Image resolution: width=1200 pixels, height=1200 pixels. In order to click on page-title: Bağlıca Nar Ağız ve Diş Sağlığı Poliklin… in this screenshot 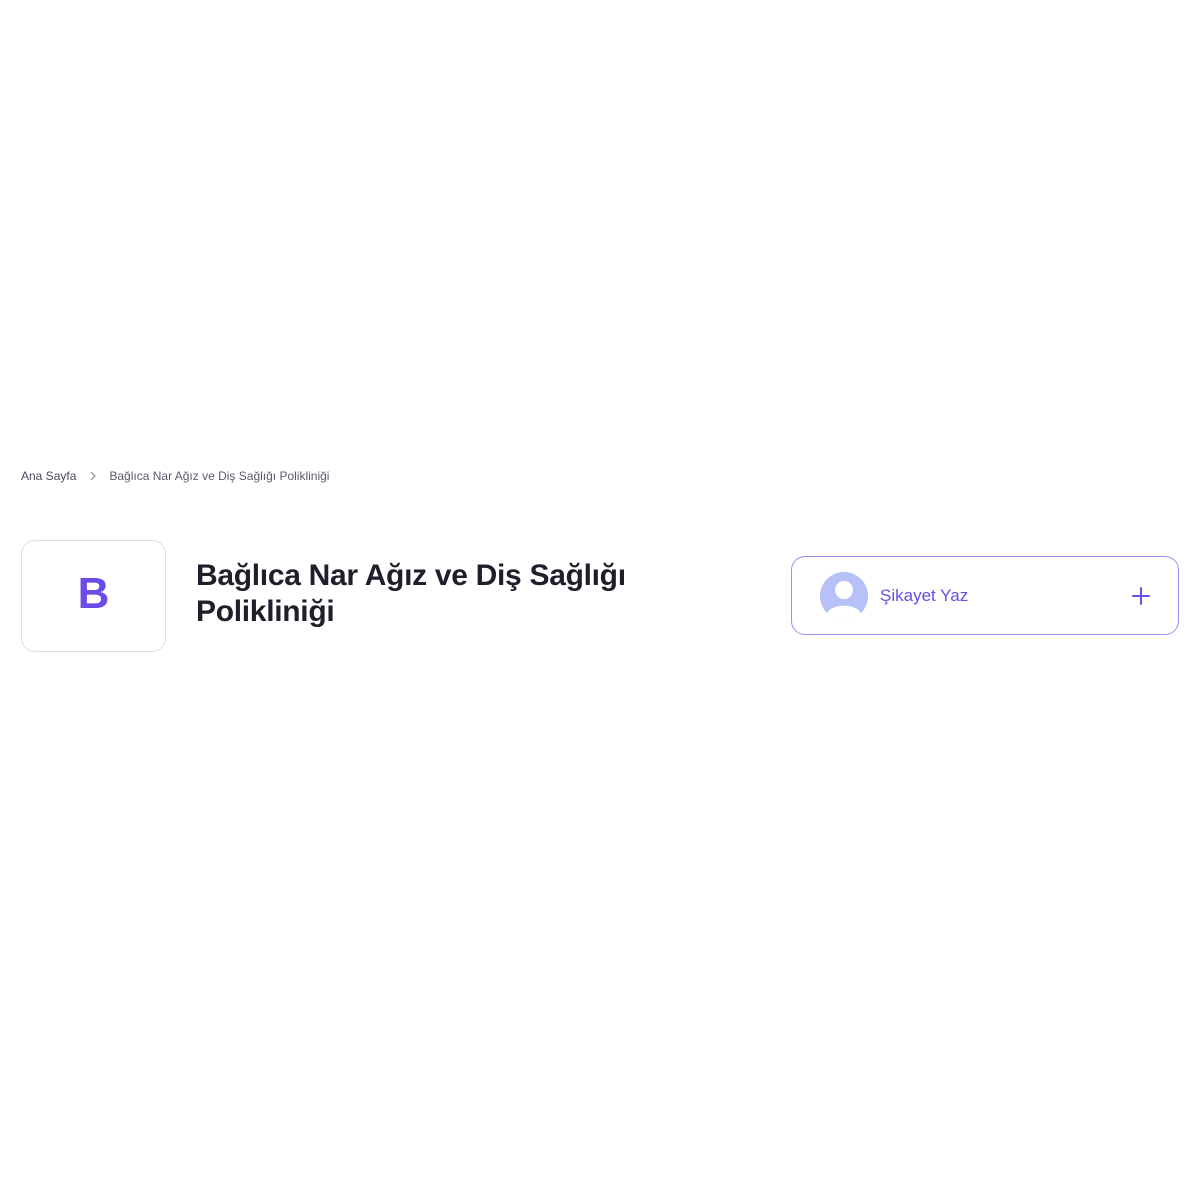, I will do `click(411, 593)`.